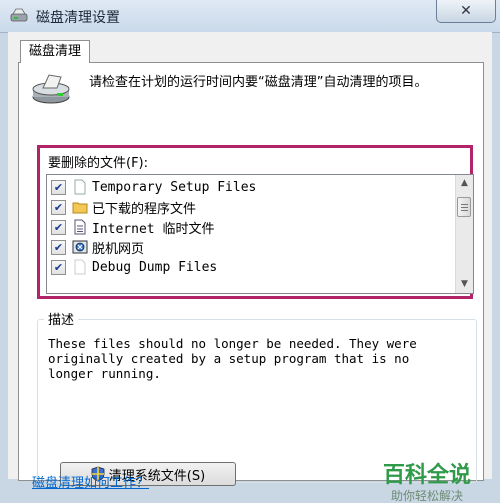 The width and height of the screenshot is (500, 503). I want to click on list-item-label: 脱机网页, so click(118, 249).